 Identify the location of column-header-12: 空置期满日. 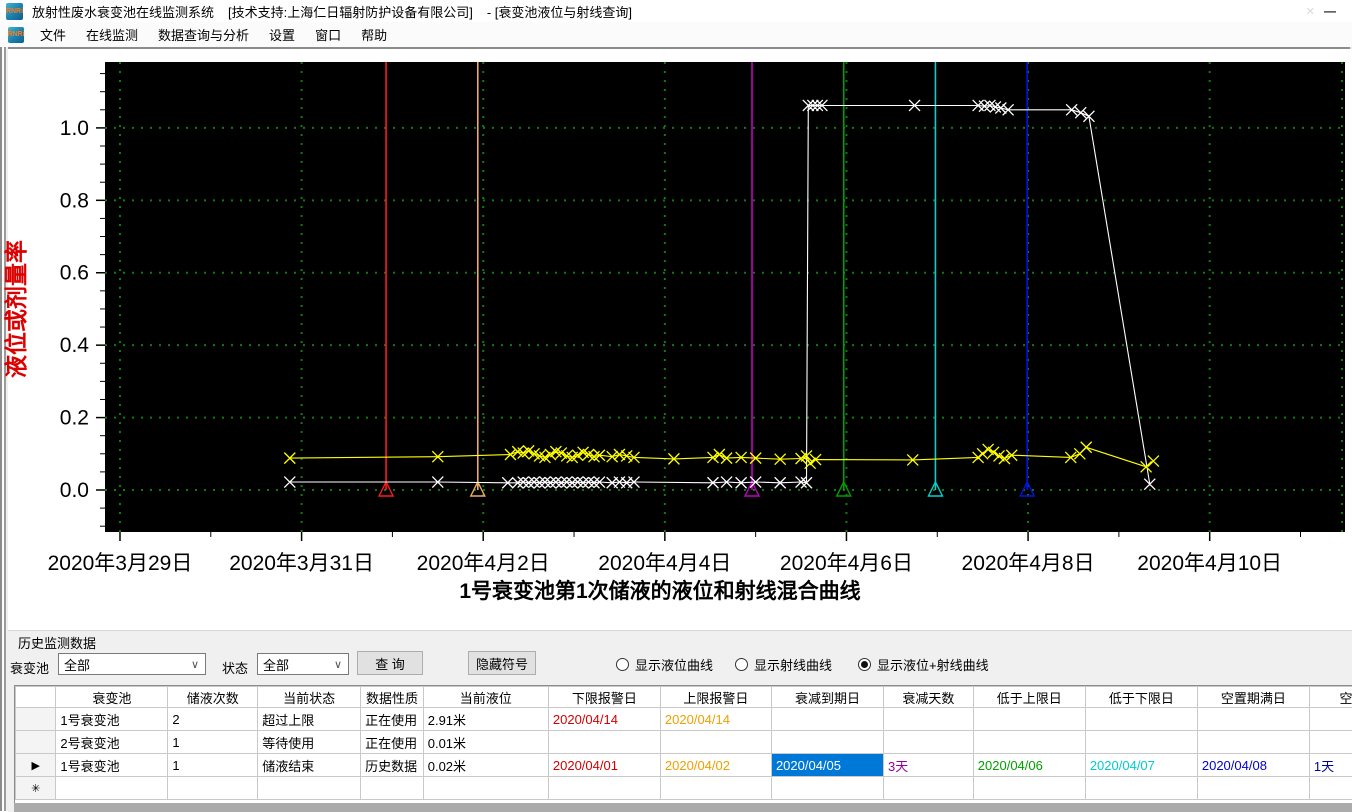
(1253, 697).